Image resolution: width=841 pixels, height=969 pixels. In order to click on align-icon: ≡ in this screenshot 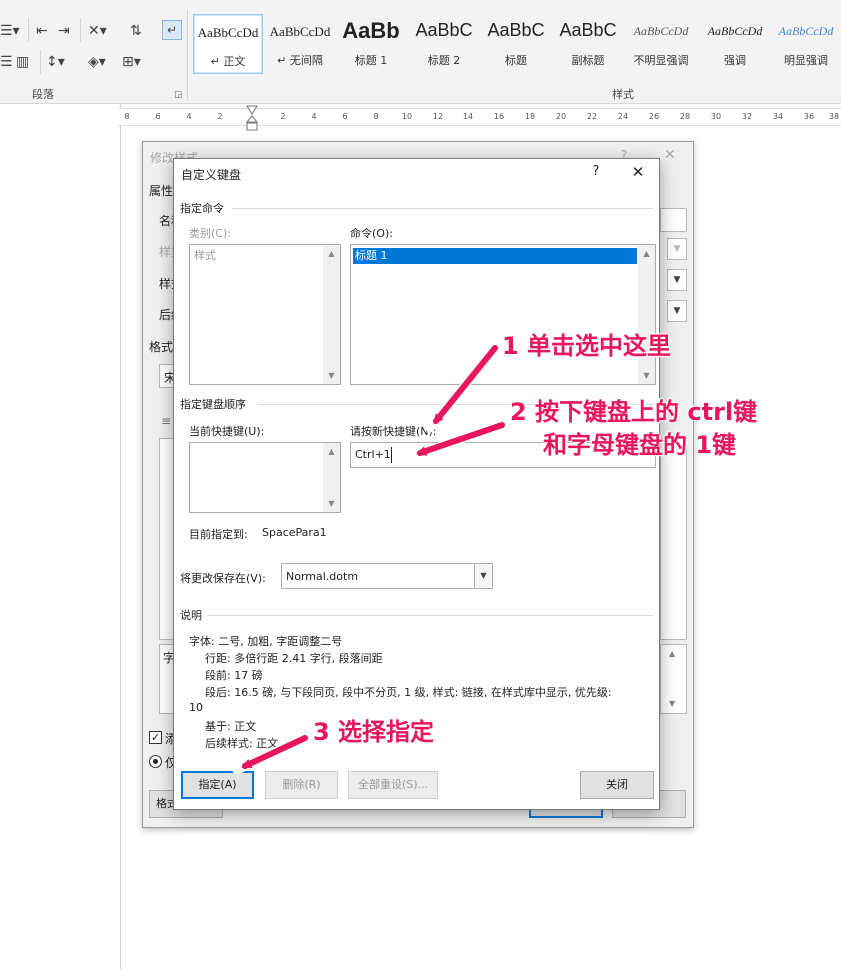, I will do `click(166, 421)`.